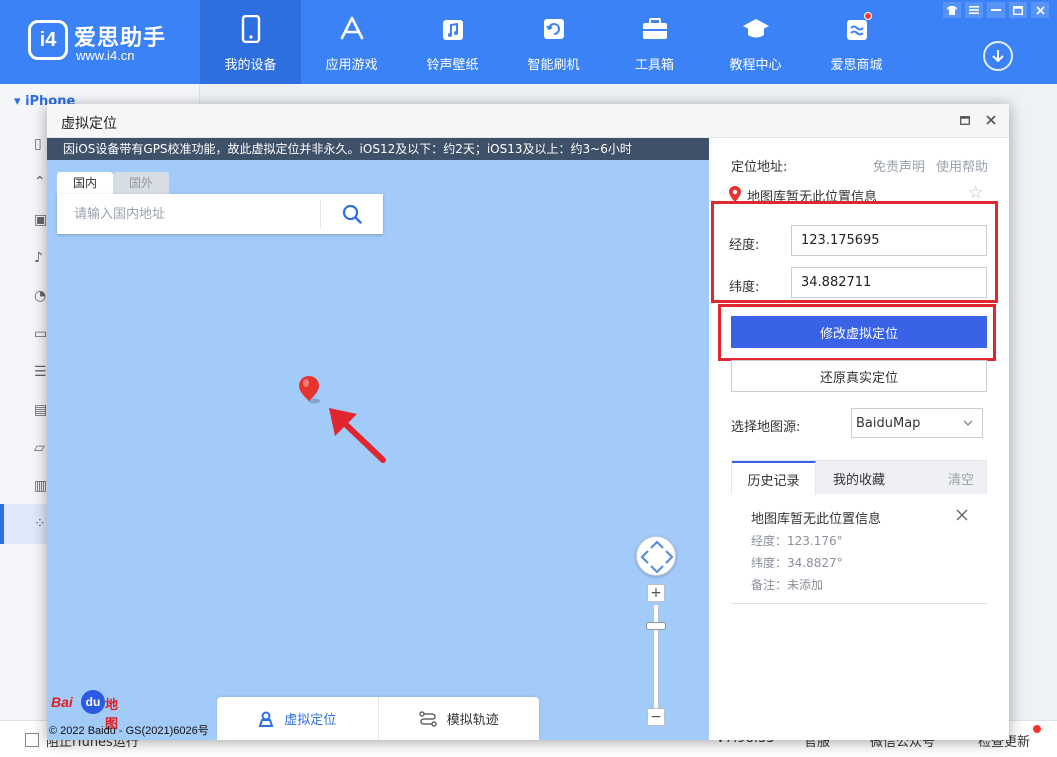 The width and height of the screenshot is (1057, 757). I want to click on zoom-slider-track, so click(656, 657).